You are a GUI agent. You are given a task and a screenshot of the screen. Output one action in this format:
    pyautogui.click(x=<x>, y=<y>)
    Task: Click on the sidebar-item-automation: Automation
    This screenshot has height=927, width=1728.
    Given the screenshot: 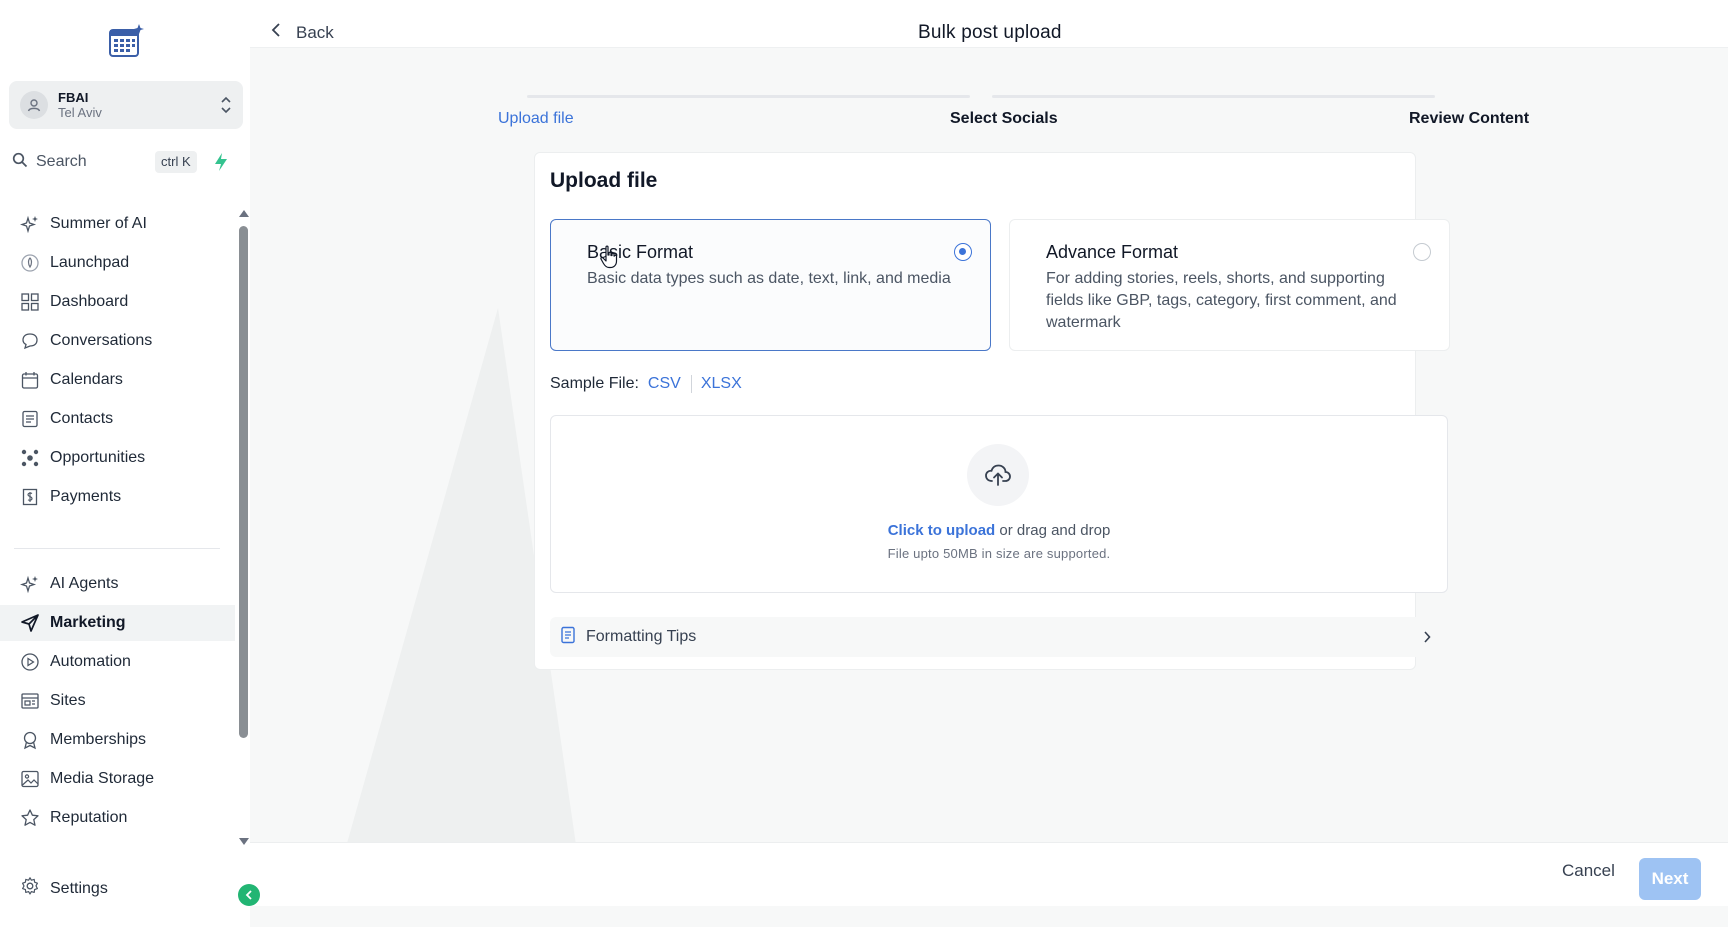 What is the action you would take?
    pyautogui.click(x=117, y=662)
    